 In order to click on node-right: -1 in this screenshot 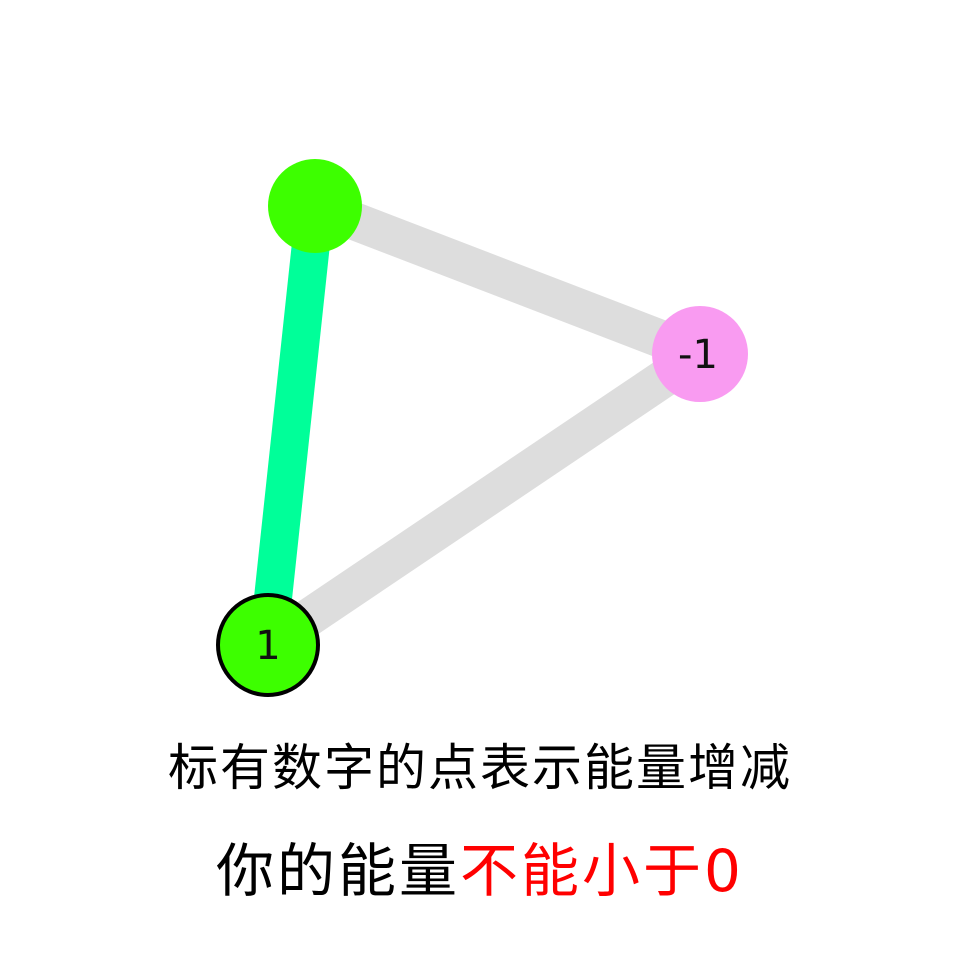, I will do `click(700, 354)`.